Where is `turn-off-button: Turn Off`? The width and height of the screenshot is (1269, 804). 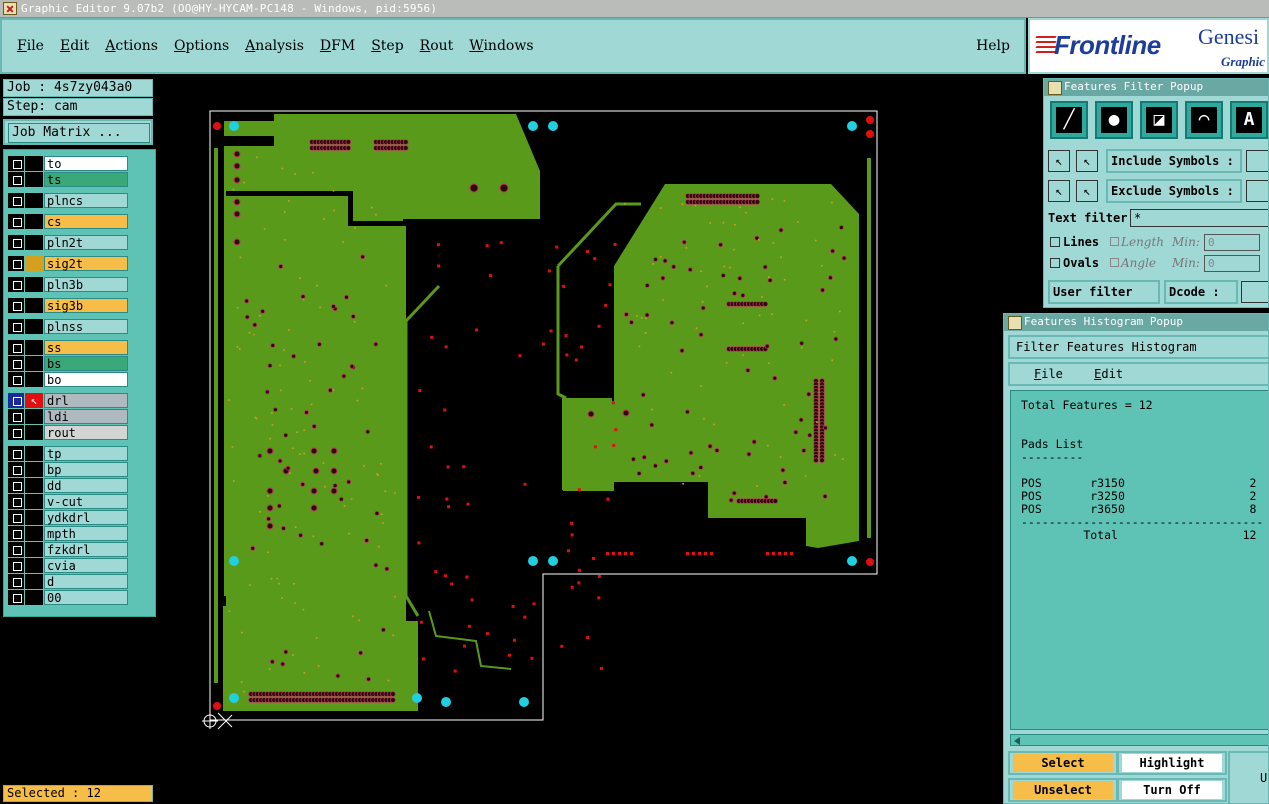
turn-off-button: Turn Off is located at coordinates (1172, 790).